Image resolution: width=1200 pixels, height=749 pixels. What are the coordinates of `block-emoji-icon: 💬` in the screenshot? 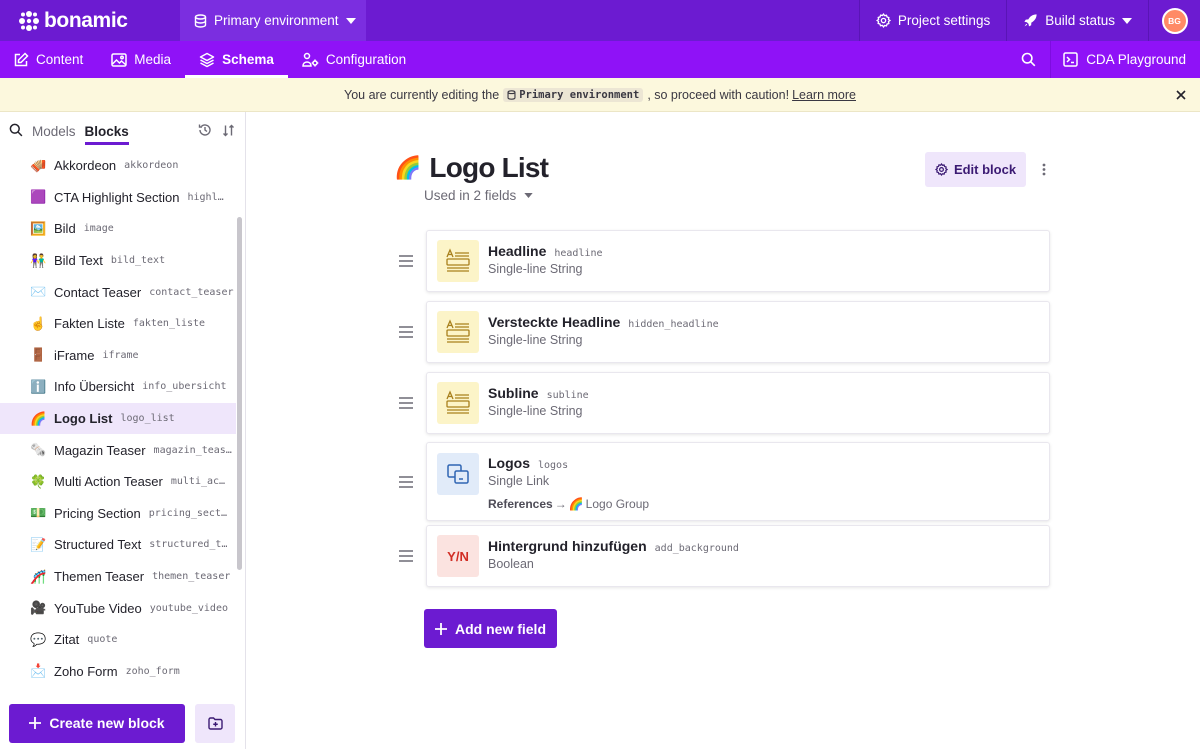 It's located at (38, 639).